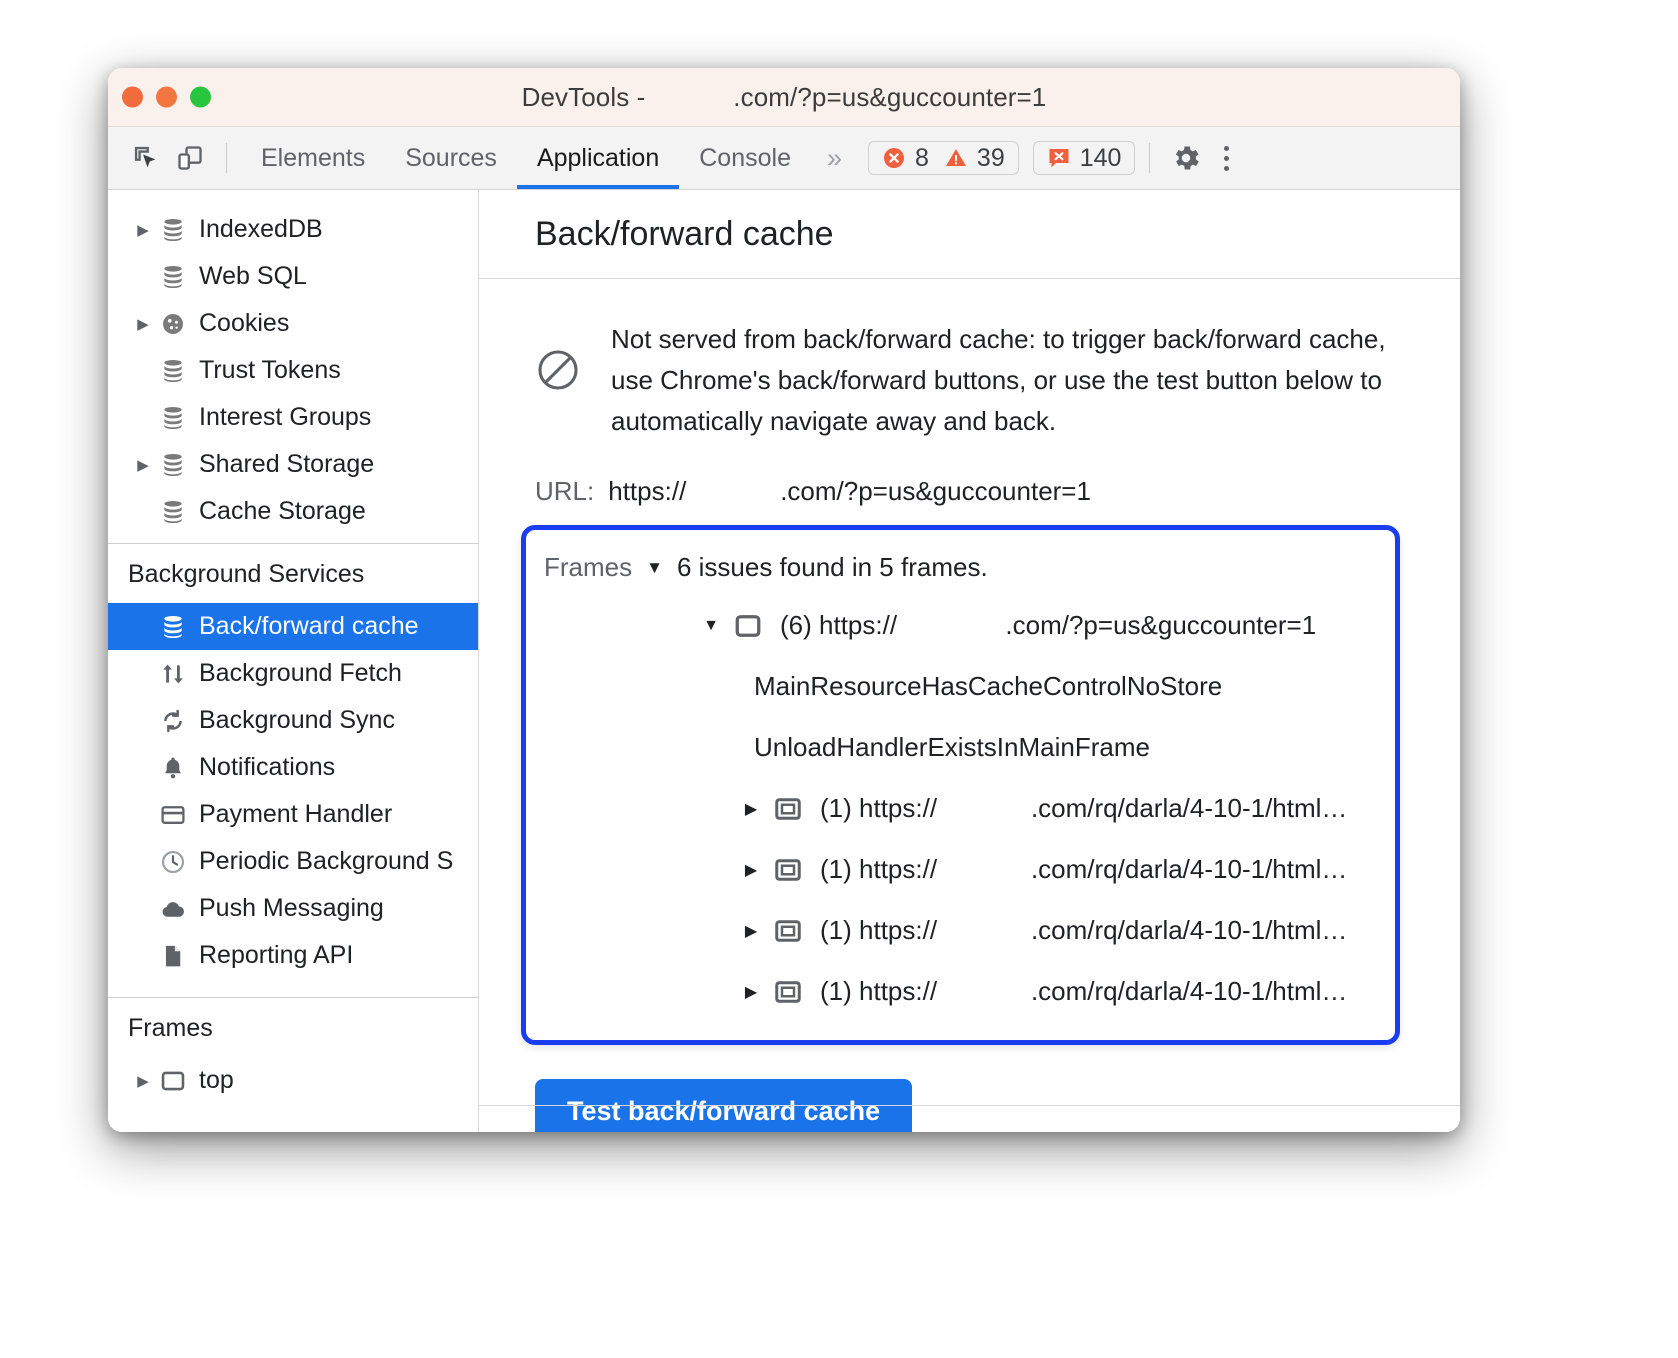 Image resolution: width=1678 pixels, height=1358 pixels. I want to click on page-url-row: URL: https:// .com/?p=us&guccounter=1, so click(969, 491).